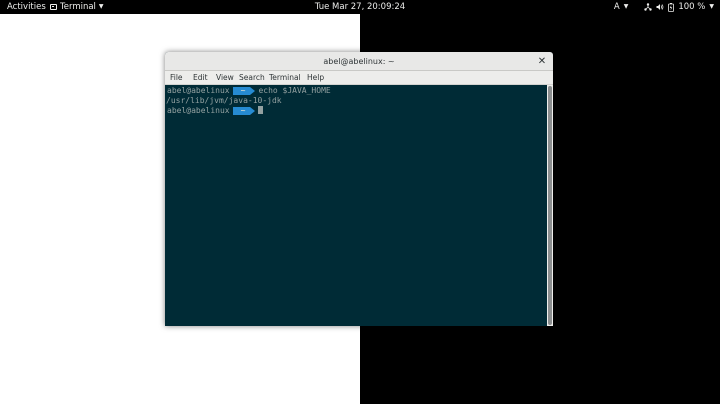  I want to click on window-title: abel@abelinux: ~, so click(359, 61).